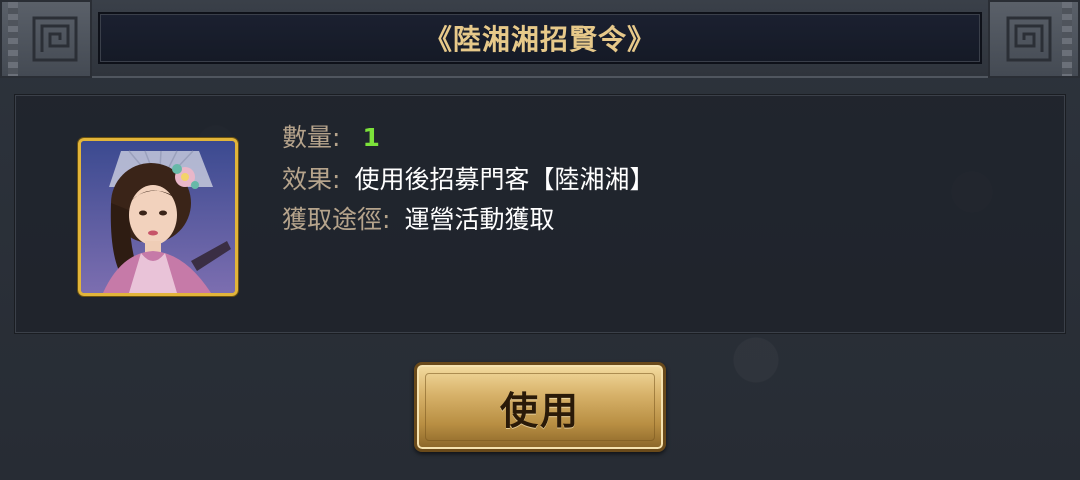 This screenshot has width=1080, height=480. I want to click on quantity-value: 1, so click(371, 137).